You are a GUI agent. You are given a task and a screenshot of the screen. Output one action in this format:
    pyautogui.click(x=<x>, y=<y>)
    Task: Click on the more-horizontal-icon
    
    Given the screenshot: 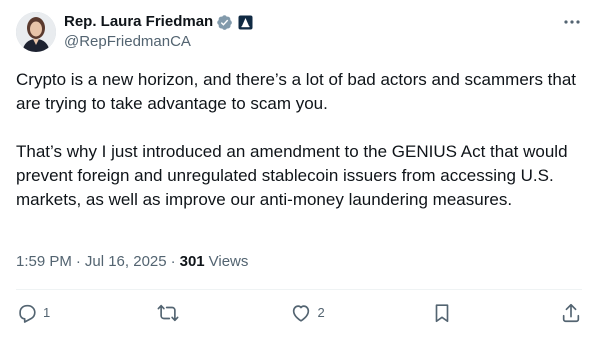 What is the action you would take?
    pyautogui.click(x=572, y=22)
    